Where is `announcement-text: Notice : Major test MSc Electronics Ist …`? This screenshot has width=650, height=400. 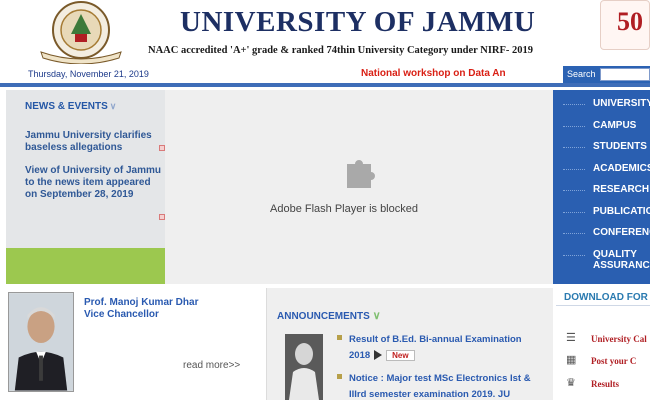
announcement-text: Notice : Major test MSc Electronics Ist … is located at coordinates (451, 385).